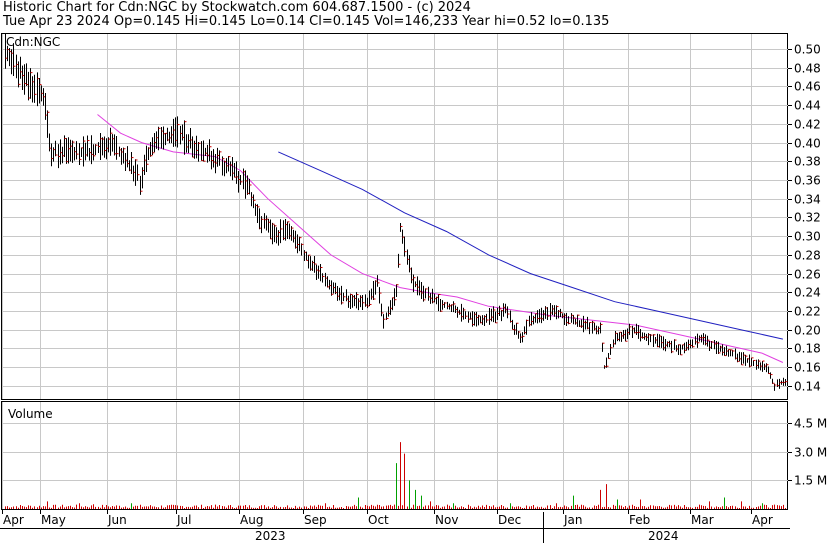  What do you see at coordinates (315, 520) in the screenshot?
I see `month-label: Sep` at bounding box center [315, 520].